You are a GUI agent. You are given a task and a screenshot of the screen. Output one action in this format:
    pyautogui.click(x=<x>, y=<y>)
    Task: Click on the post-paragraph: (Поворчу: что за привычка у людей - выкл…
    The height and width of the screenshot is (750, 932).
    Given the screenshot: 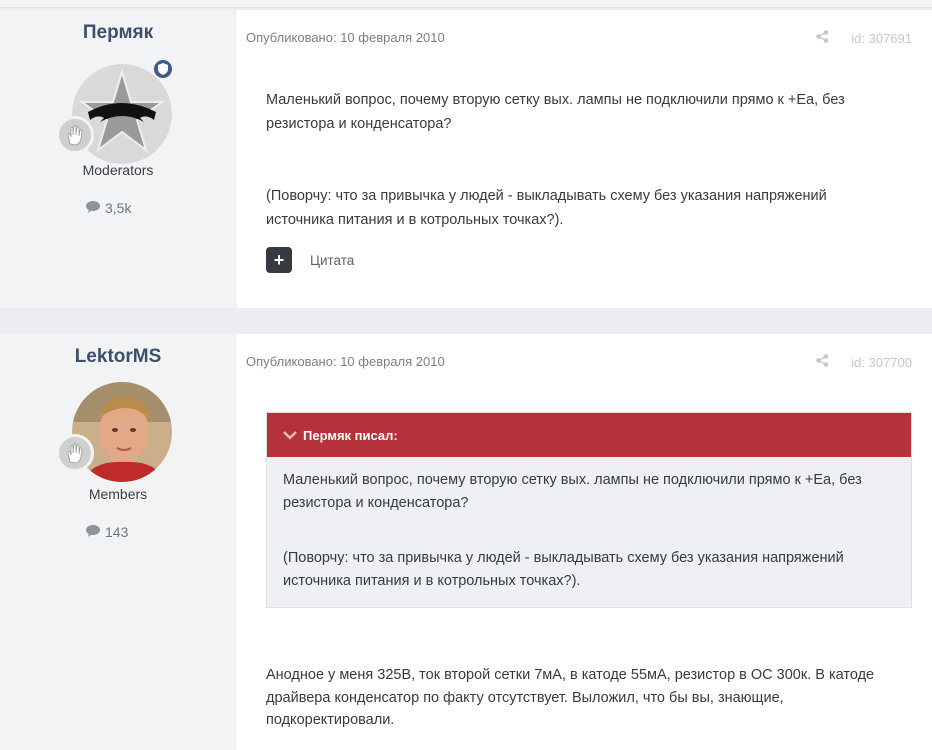 What is the action you would take?
    pyautogui.click(x=546, y=208)
    